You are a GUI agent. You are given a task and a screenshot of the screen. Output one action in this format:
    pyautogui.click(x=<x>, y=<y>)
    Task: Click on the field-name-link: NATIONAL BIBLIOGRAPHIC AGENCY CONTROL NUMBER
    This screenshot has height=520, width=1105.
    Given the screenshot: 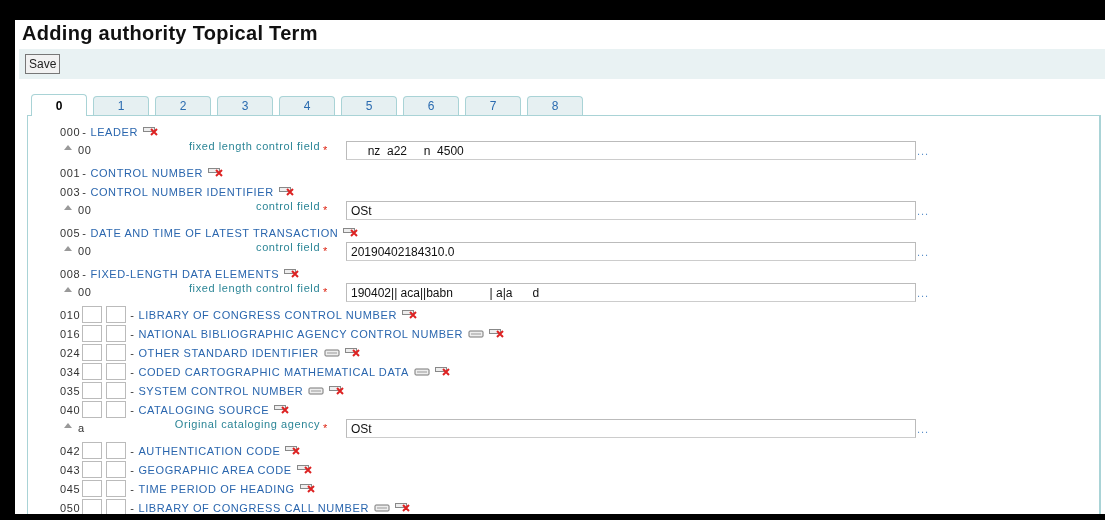 What is the action you would take?
    pyautogui.click(x=301, y=333)
    